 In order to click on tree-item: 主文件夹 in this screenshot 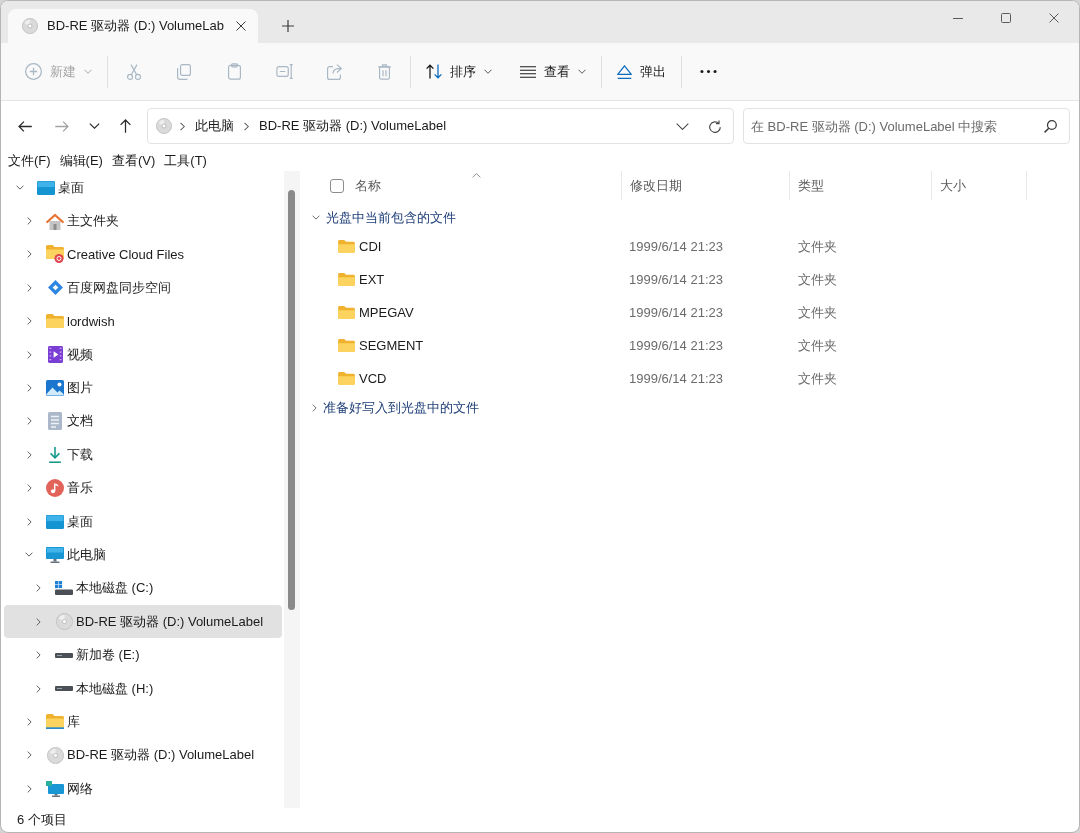, I will do `click(143, 221)`.